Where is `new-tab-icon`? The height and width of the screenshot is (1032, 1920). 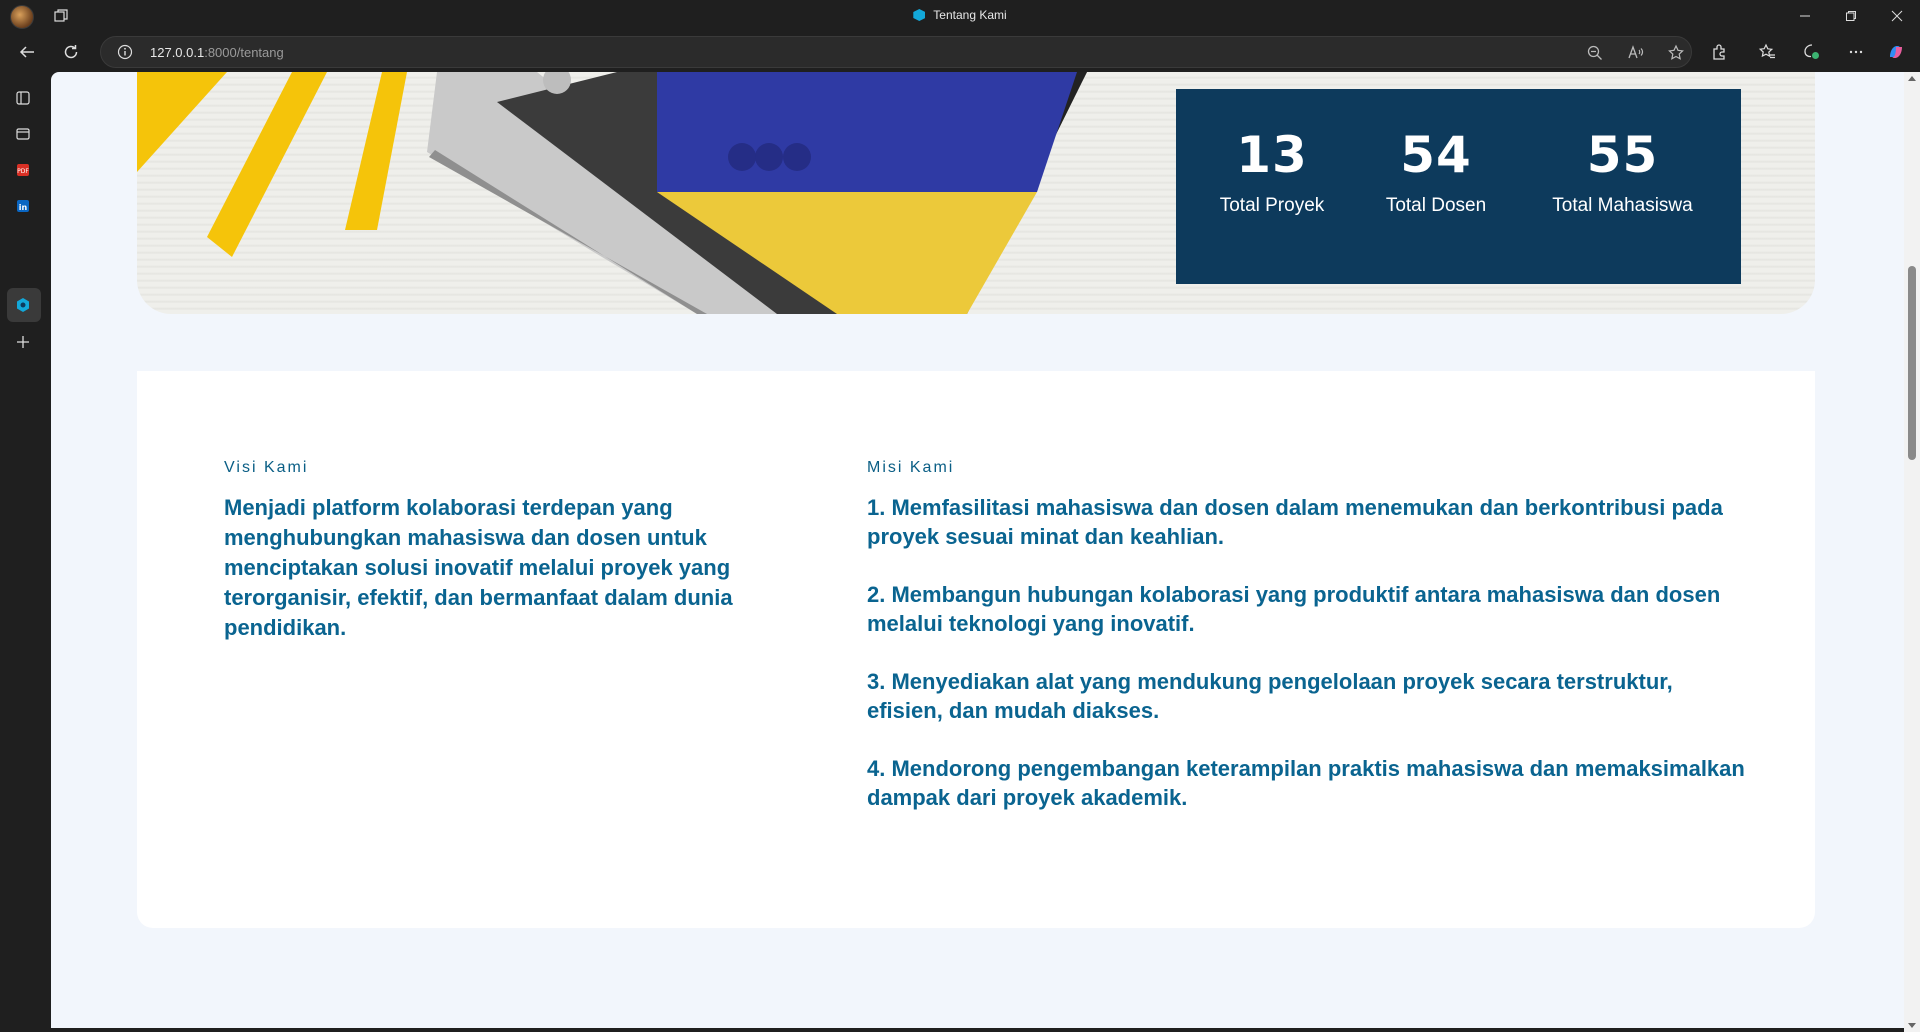 new-tab-icon is located at coordinates (23, 342).